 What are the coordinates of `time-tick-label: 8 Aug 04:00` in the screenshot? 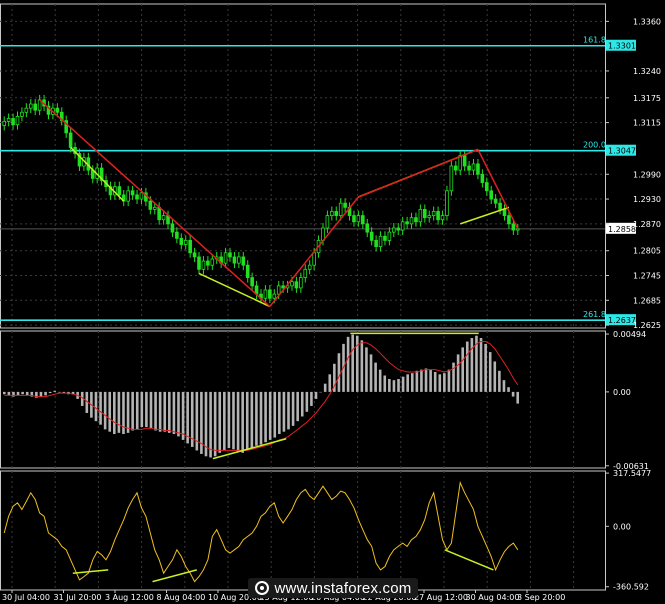 It's located at (181, 597).